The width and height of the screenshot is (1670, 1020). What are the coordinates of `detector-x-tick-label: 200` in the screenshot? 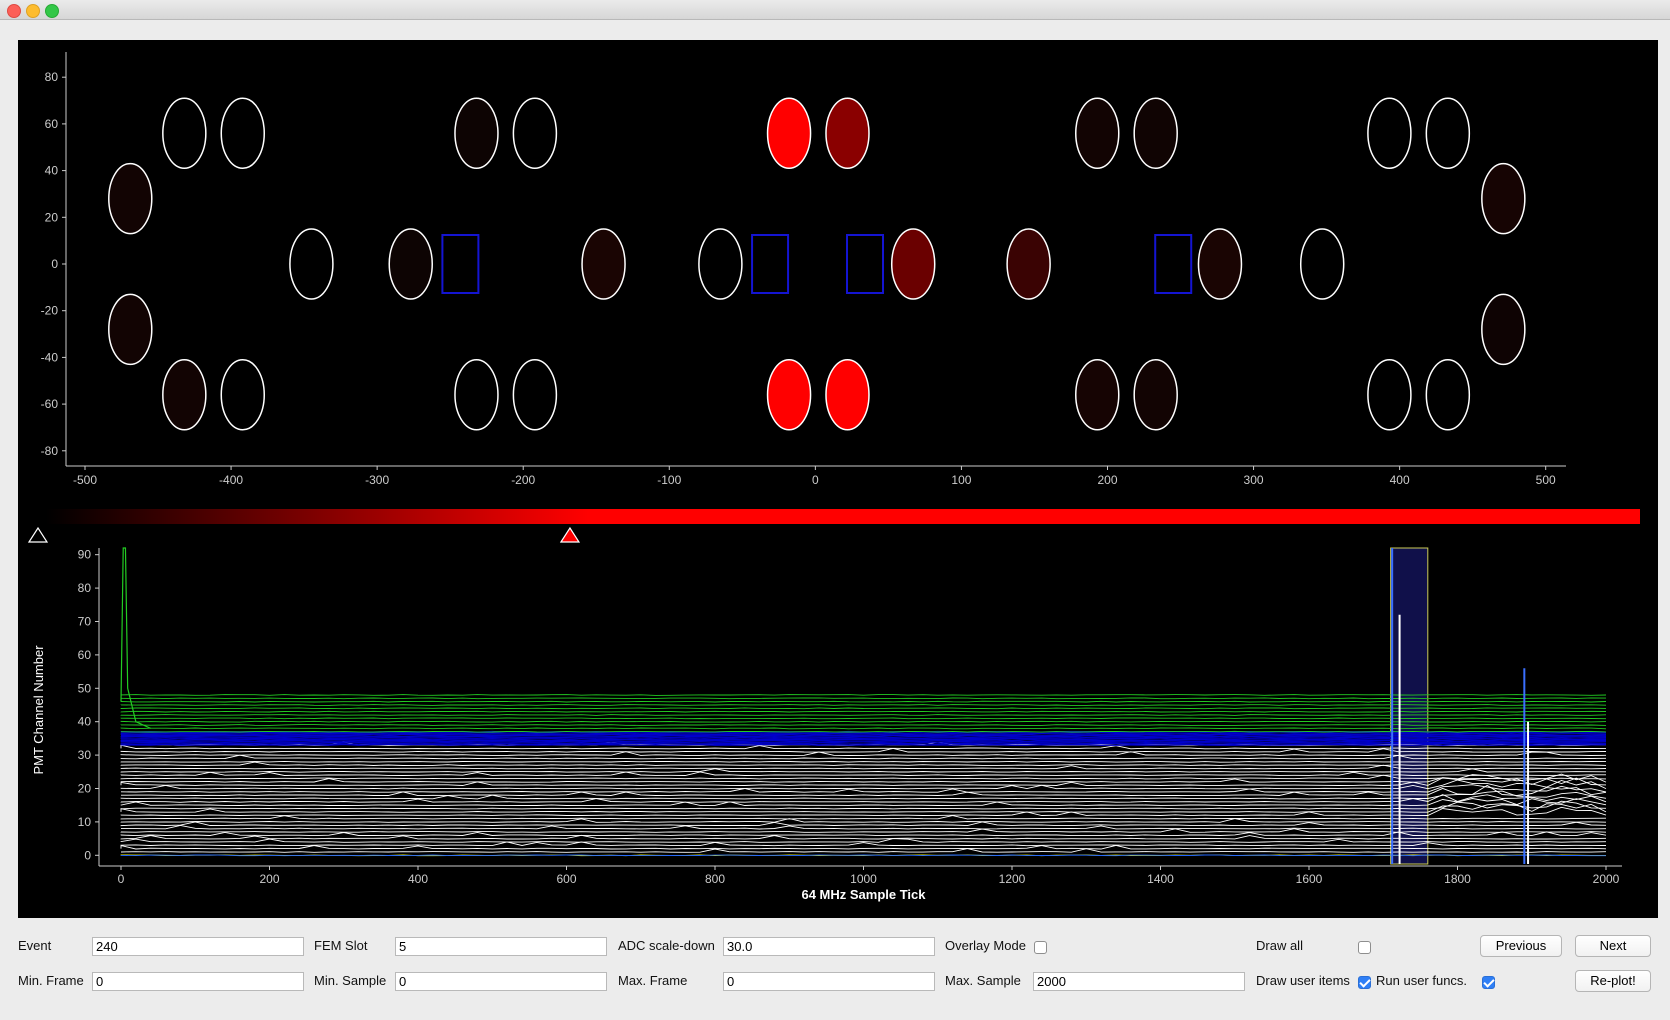 It's located at (1107, 480).